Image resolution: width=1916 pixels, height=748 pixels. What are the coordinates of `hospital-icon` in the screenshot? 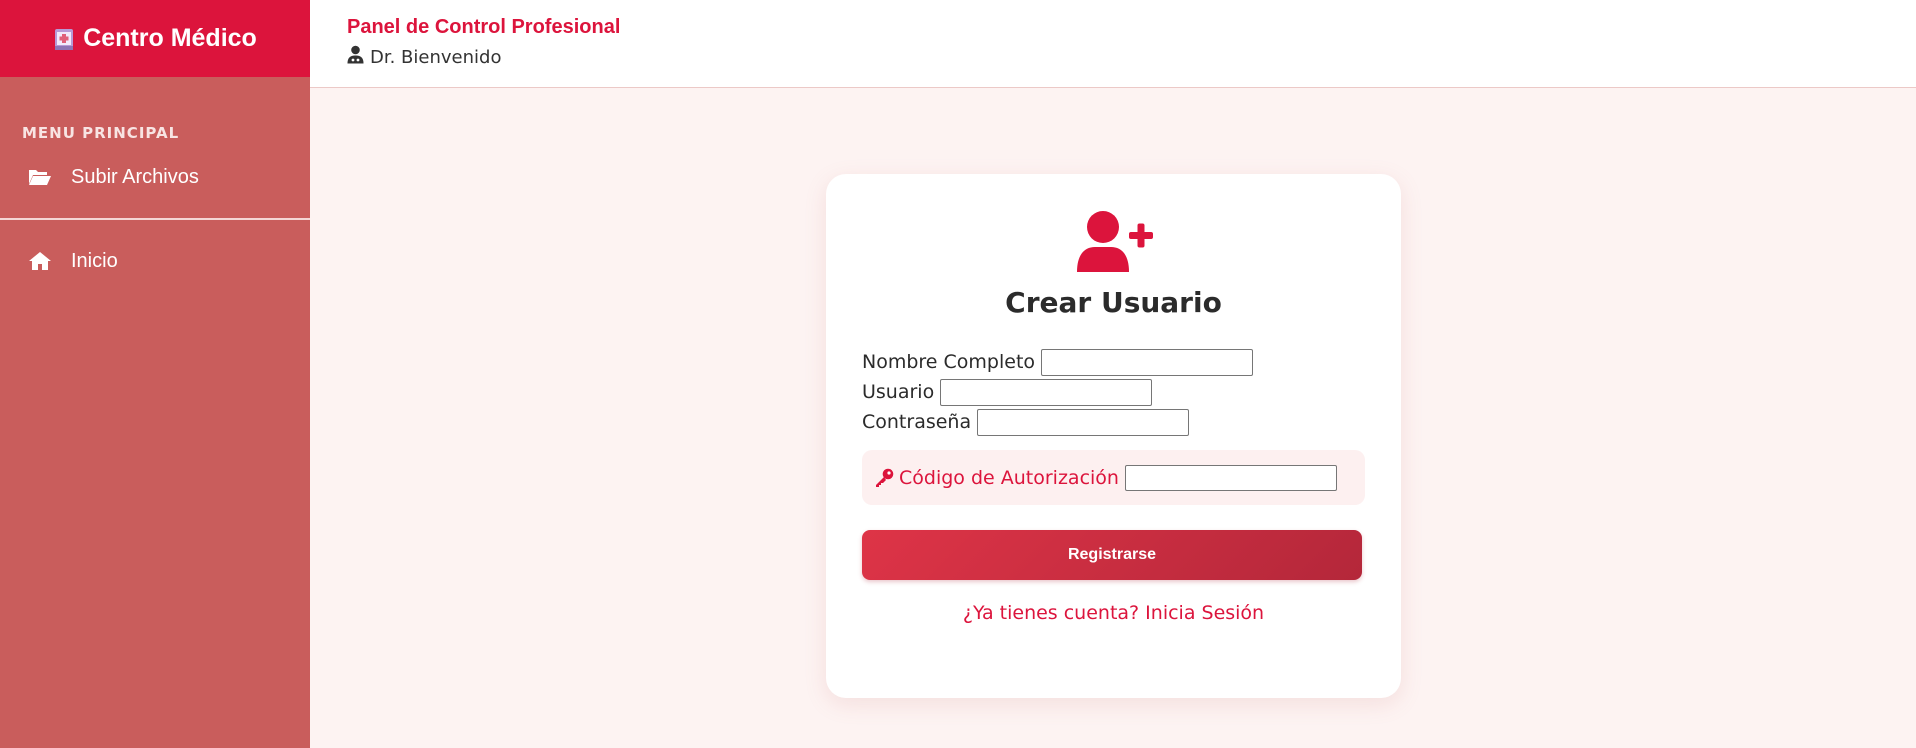 It's located at (64, 39).